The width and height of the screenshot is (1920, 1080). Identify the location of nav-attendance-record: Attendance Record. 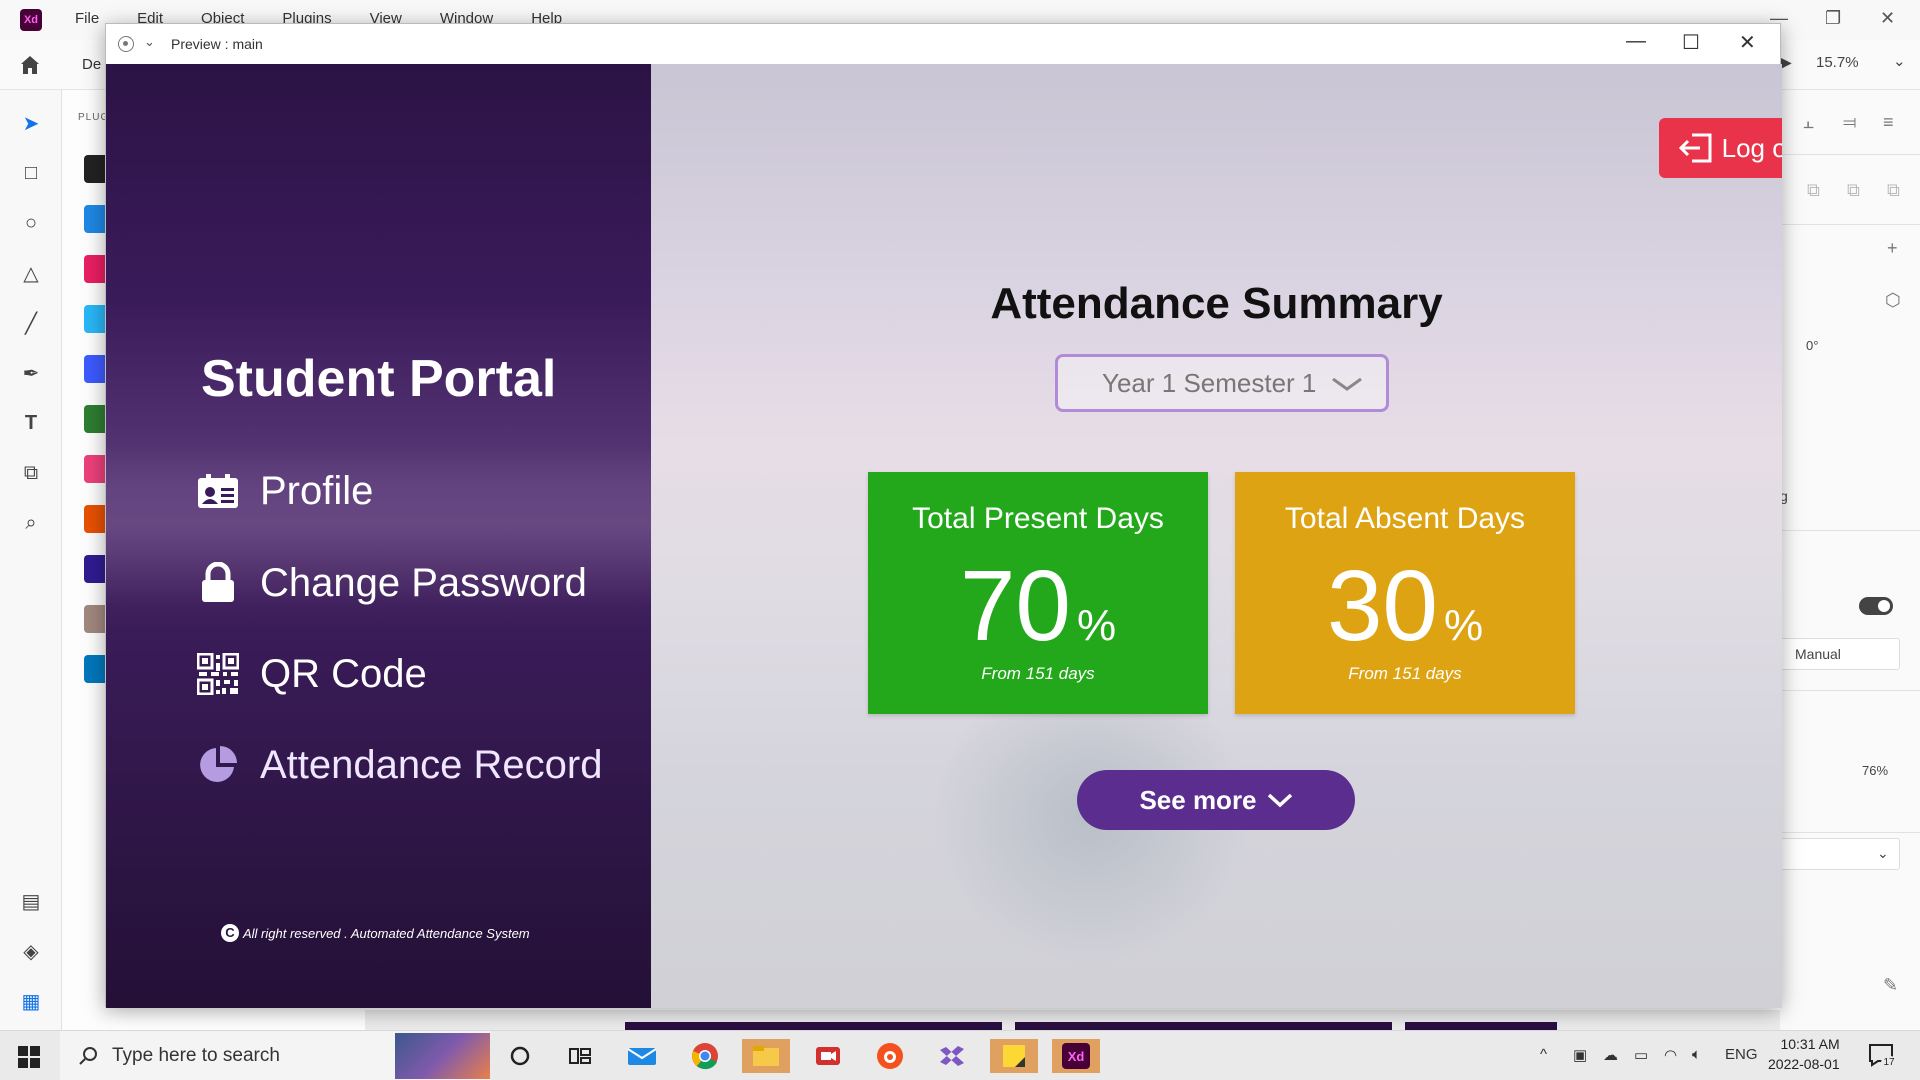
(399, 765).